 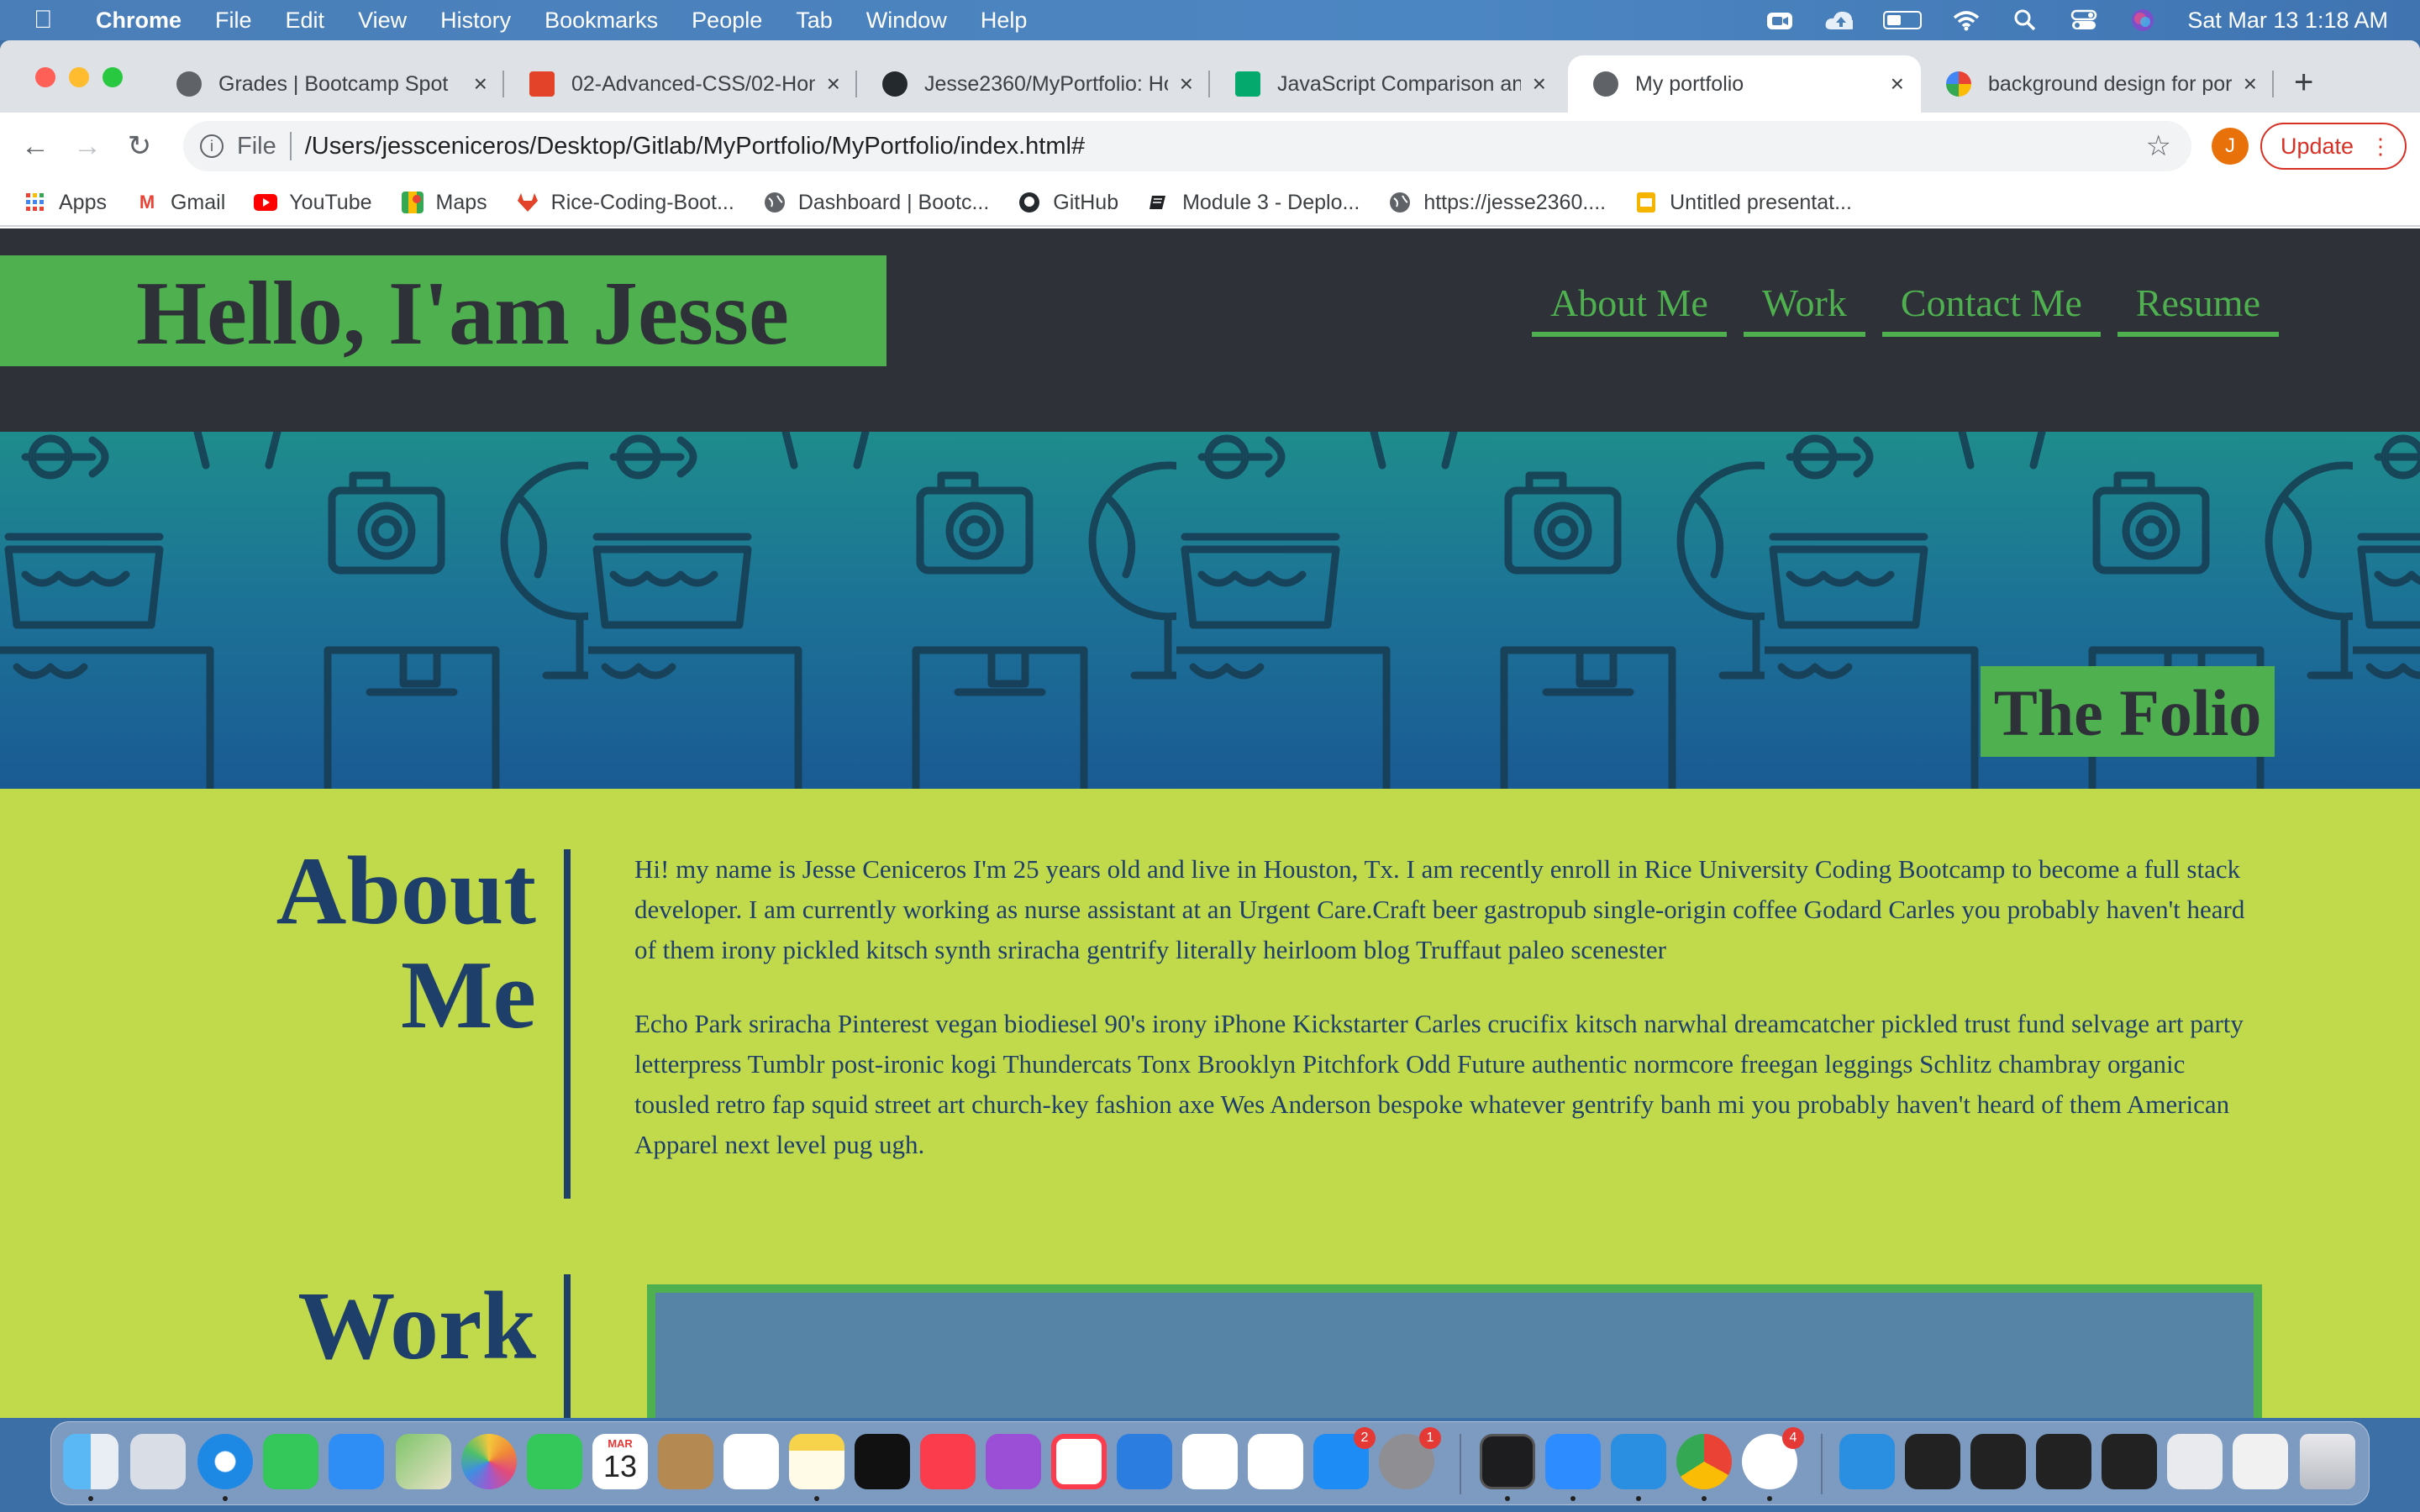 I want to click on vscode-icon, so click(x=1638, y=1461).